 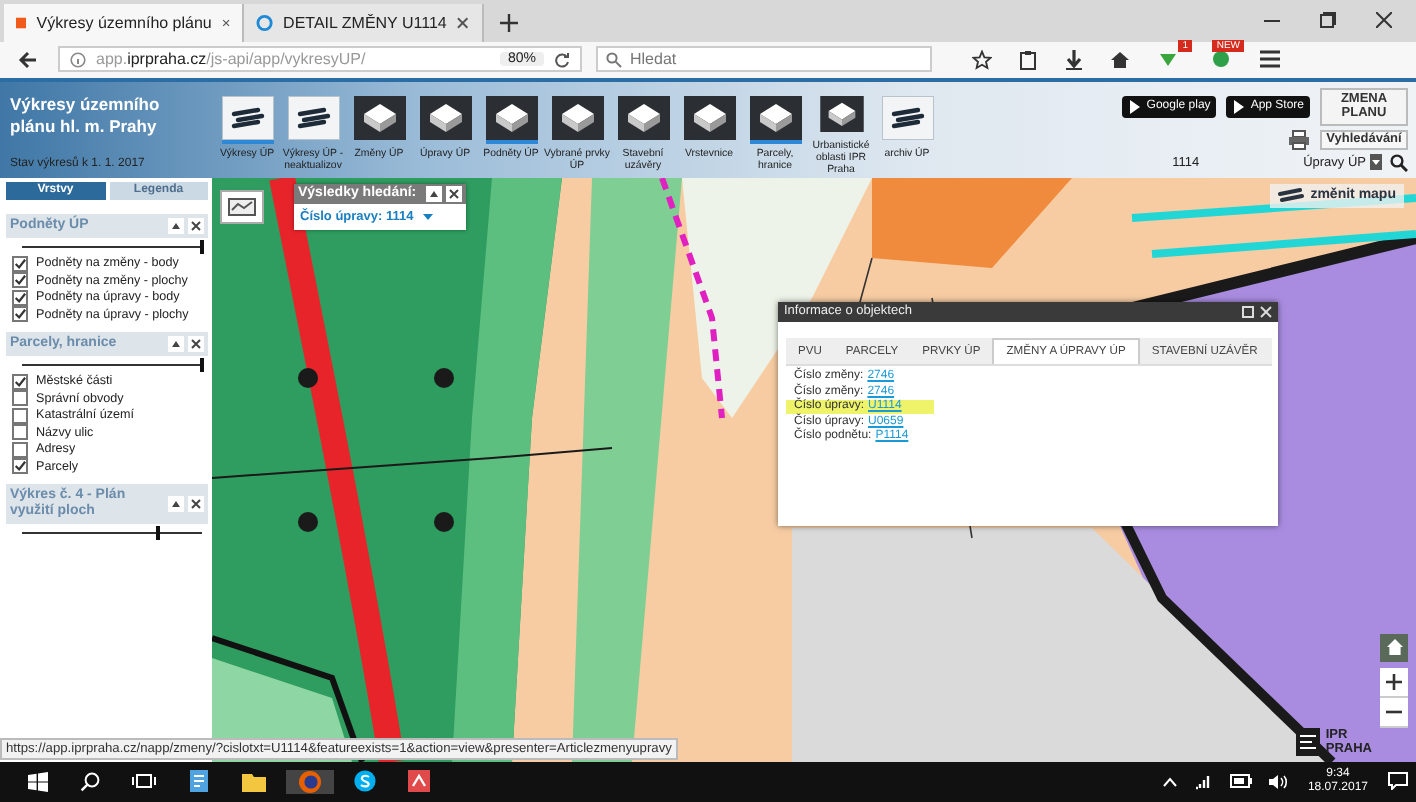 I want to click on folder-icon, so click(x=254, y=781).